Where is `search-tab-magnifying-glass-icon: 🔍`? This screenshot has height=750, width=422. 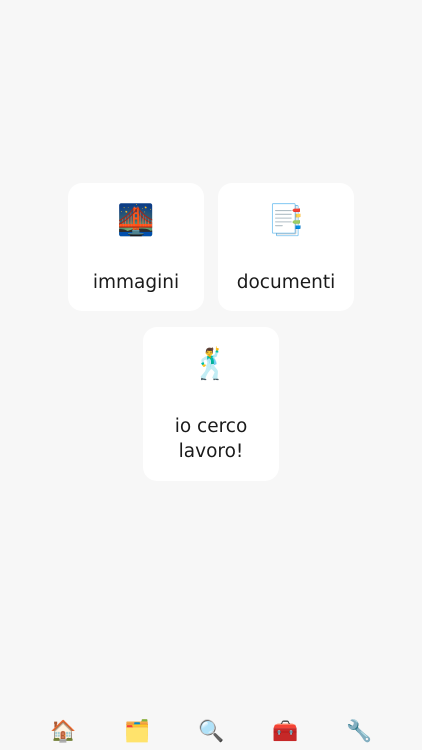
search-tab-magnifying-glass-icon: 🔍 is located at coordinates (211, 731).